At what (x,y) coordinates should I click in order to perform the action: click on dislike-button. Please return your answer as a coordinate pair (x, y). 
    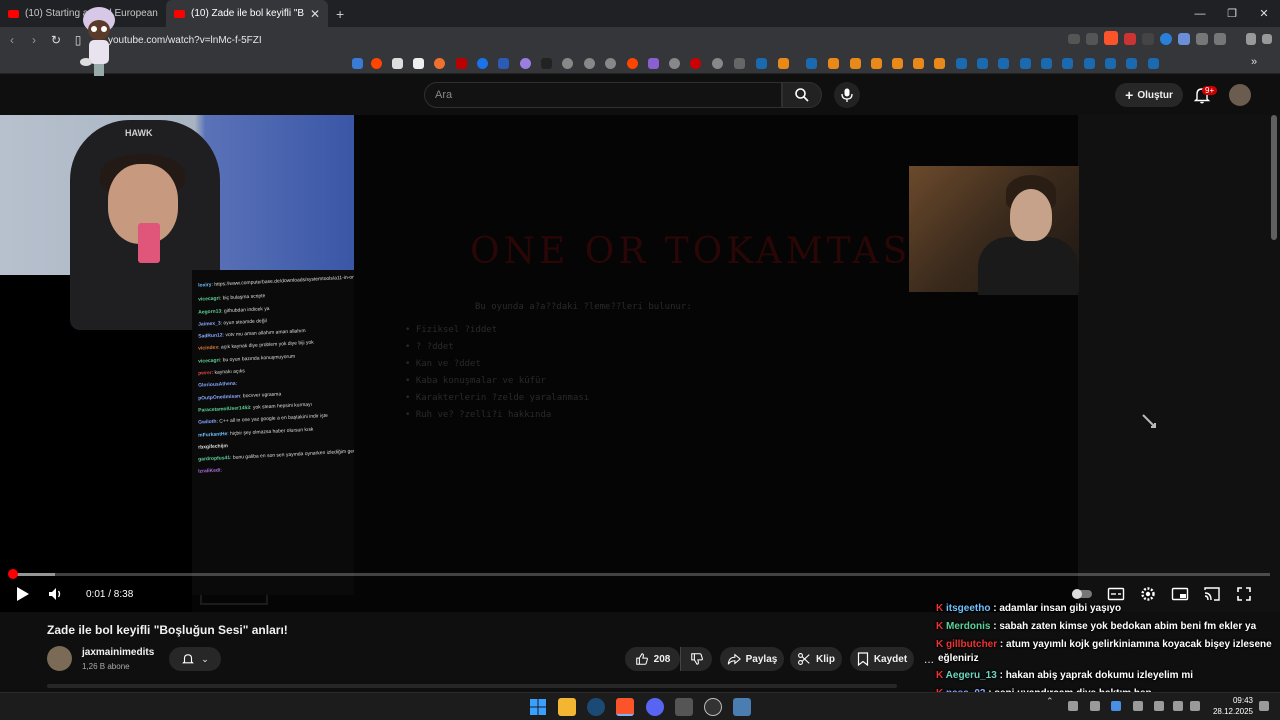
    Looking at the image, I should click on (696, 659).